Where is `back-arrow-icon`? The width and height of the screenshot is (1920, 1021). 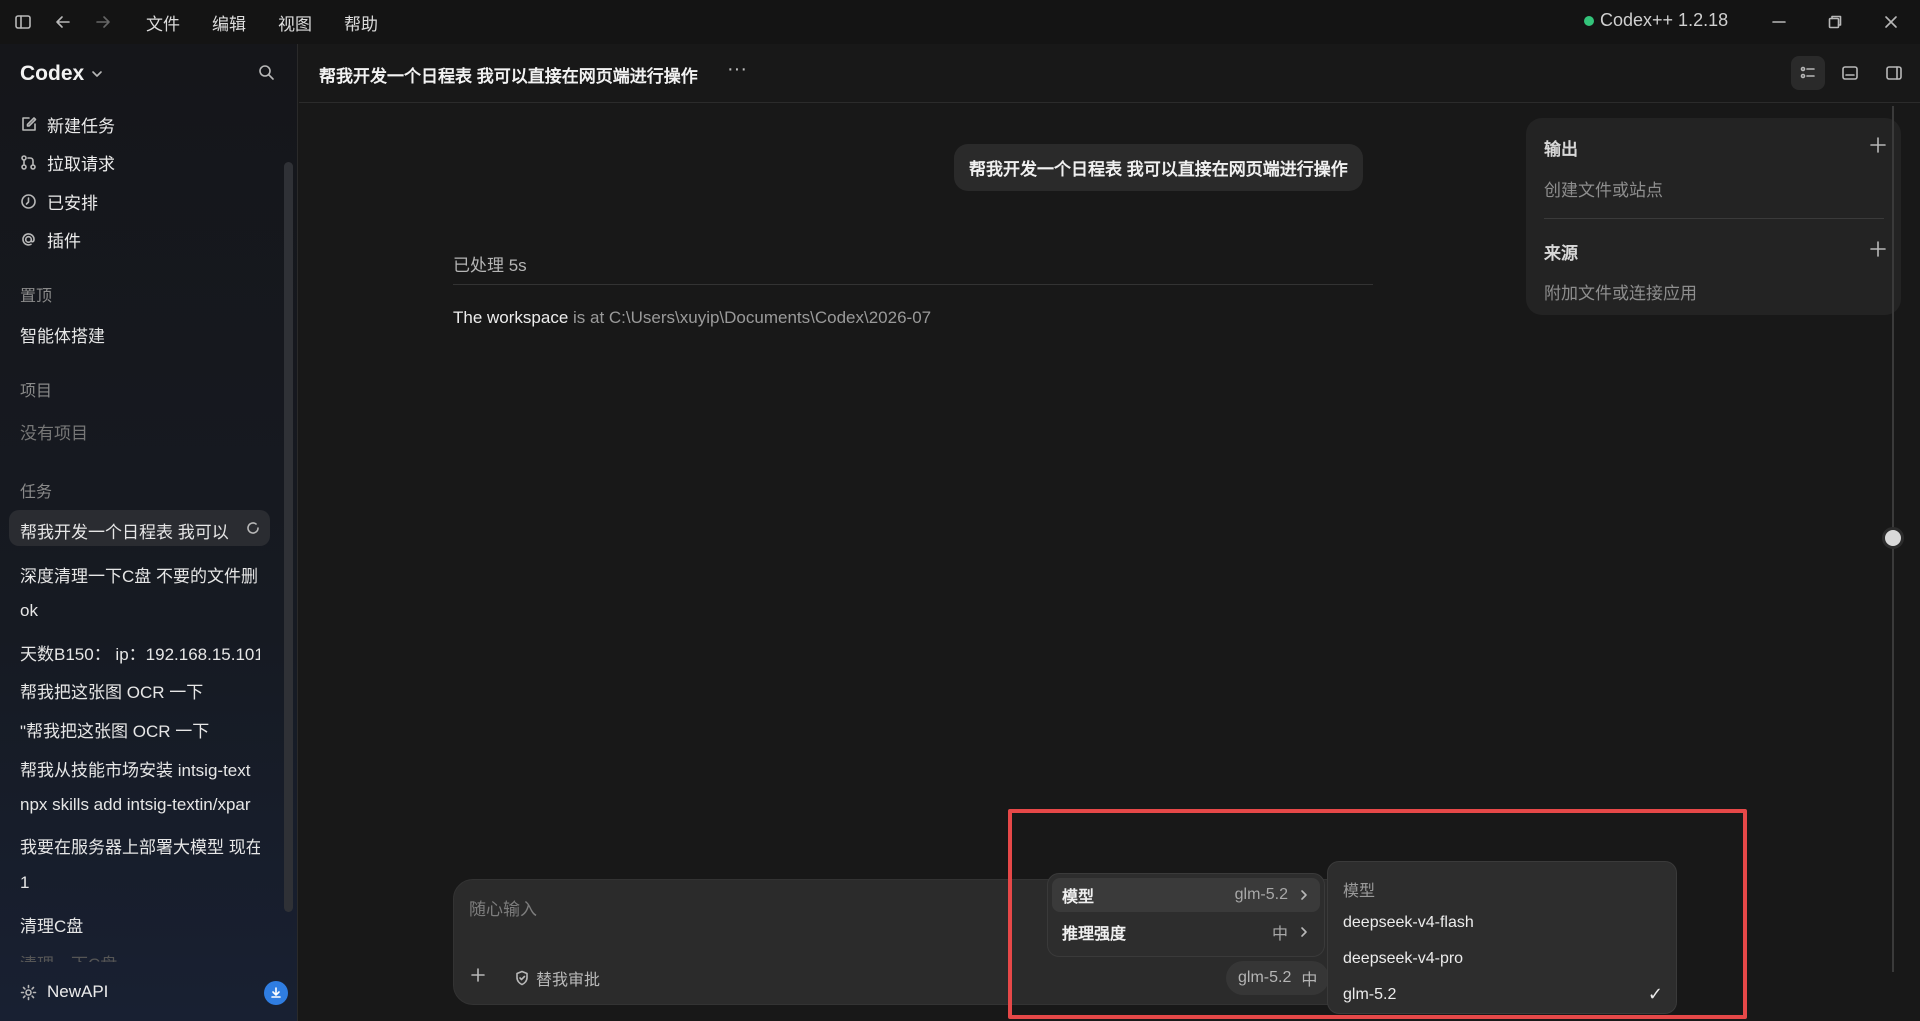
back-arrow-icon is located at coordinates (63, 22).